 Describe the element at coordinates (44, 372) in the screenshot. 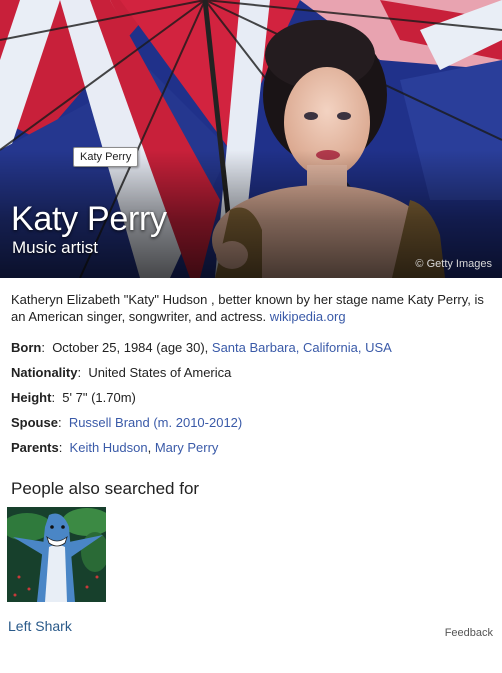

I see `fact-label: Nationality` at that location.